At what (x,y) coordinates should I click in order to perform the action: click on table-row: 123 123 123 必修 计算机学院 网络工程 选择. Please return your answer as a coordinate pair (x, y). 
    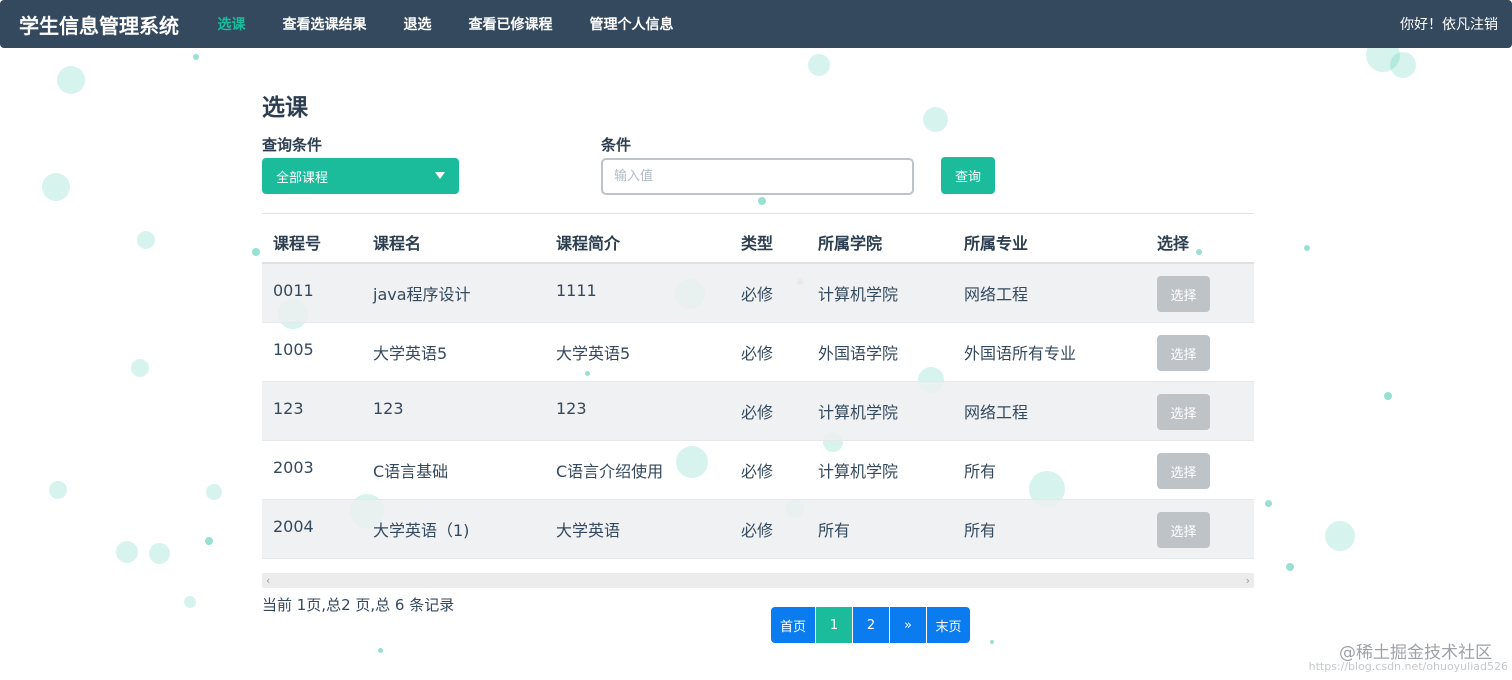
    Looking at the image, I should click on (758, 411).